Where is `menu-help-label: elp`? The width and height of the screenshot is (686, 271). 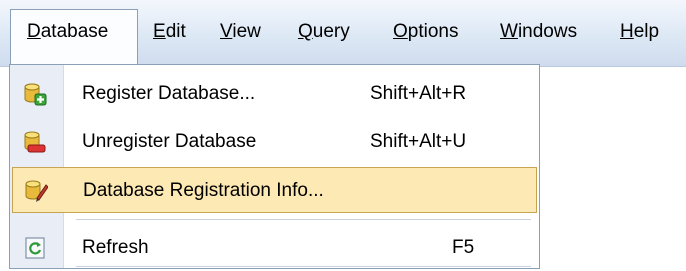
menu-help-label: elp is located at coordinates (646, 31).